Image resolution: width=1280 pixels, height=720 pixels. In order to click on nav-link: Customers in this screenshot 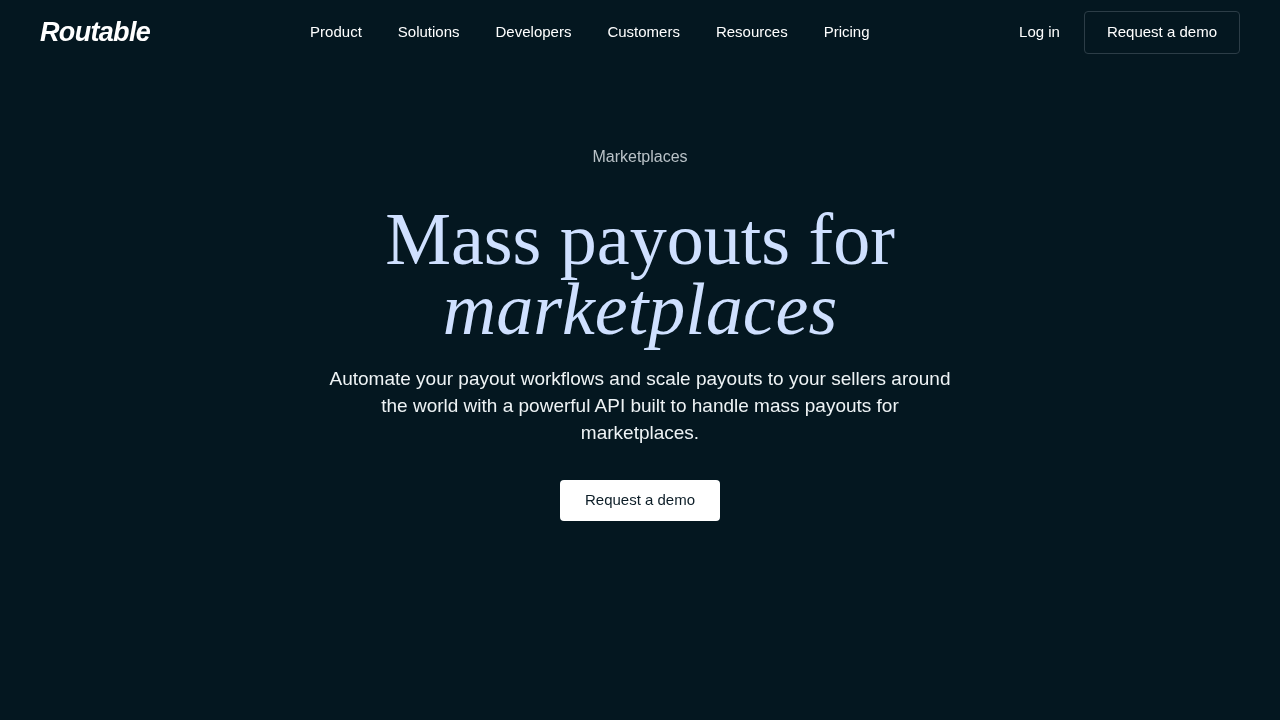, I will do `click(643, 32)`.